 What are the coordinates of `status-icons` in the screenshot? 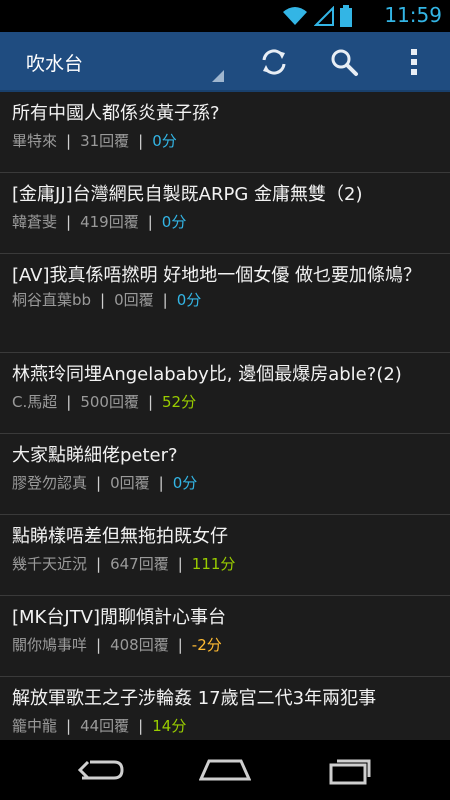 It's located at (317, 16).